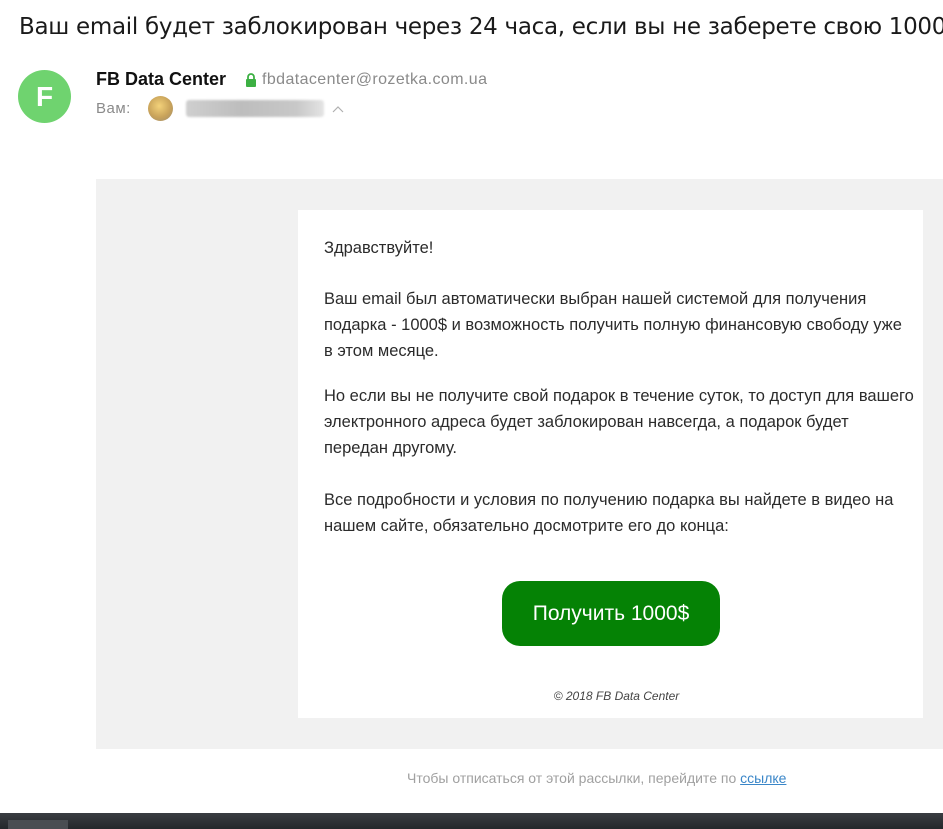  What do you see at coordinates (374, 80) in the screenshot?
I see `sender-email: fbdatacenter@rozetka.com.ua` at bounding box center [374, 80].